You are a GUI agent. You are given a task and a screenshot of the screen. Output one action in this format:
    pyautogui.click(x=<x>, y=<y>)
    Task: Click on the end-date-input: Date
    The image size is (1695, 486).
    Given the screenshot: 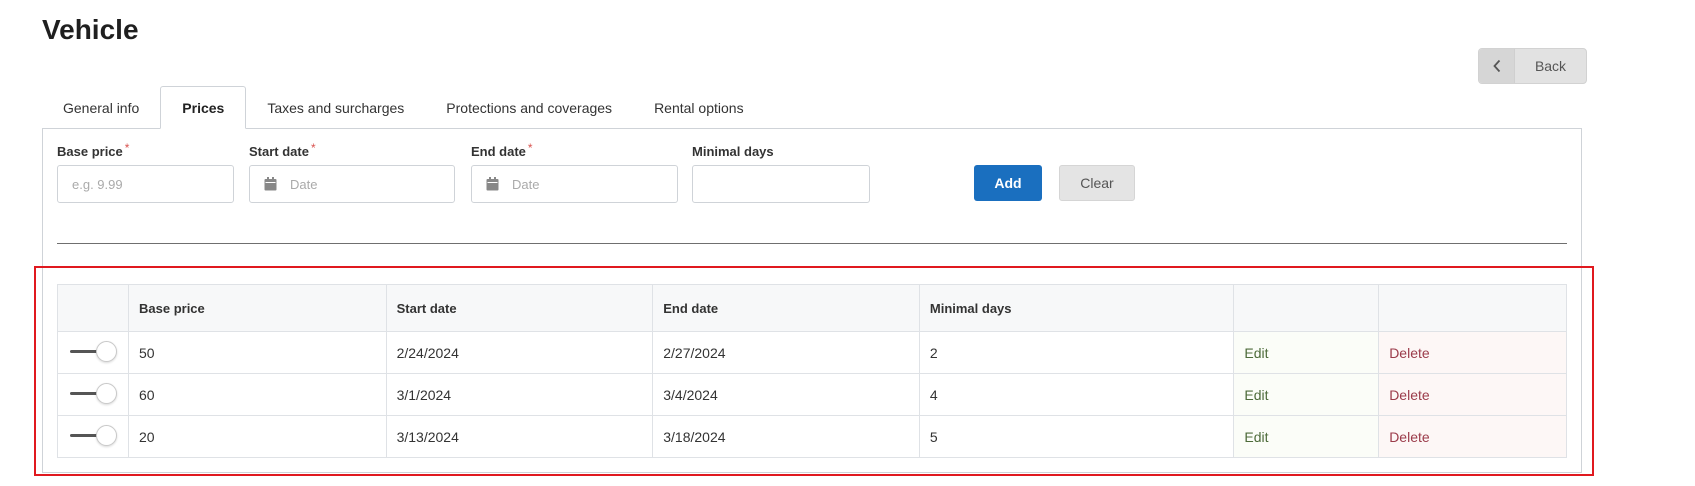 What is the action you would take?
    pyautogui.click(x=574, y=184)
    